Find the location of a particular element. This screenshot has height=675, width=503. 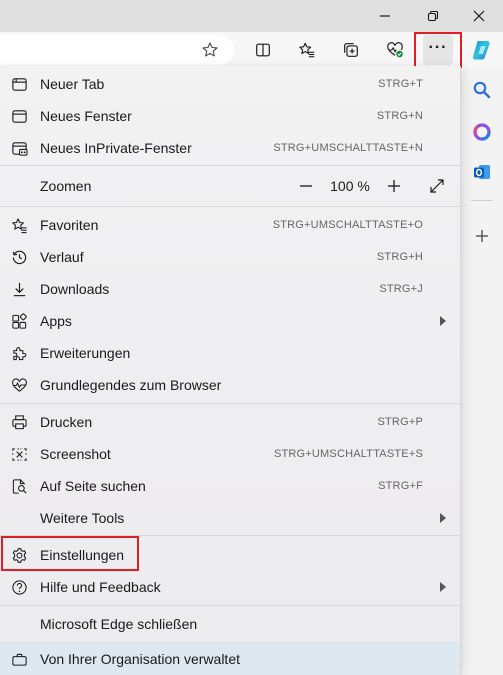

browser-essentials-label: Grundlegendes zum Browser is located at coordinates (131, 385).